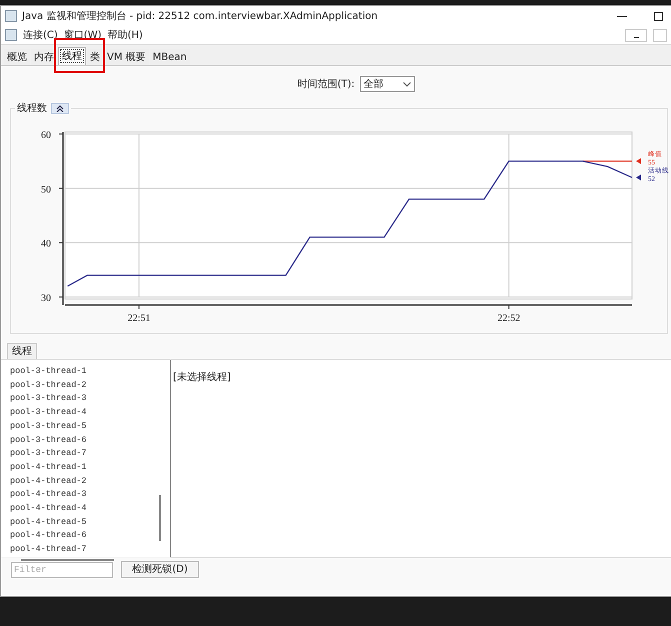  What do you see at coordinates (200, 17) in the screenshot?
I see `window-title: Java 监视和管理控制台 - pid: 22512 com.interviewbar.XAdminApplication` at bounding box center [200, 17].